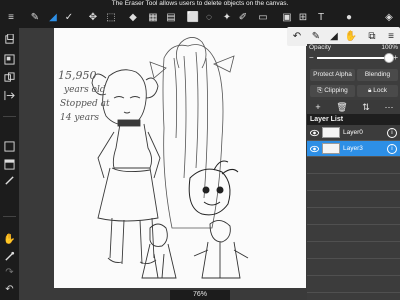  Describe the element at coordinates (389, 17) in the screenshot. I see `layers-icon: ◈` at that location.